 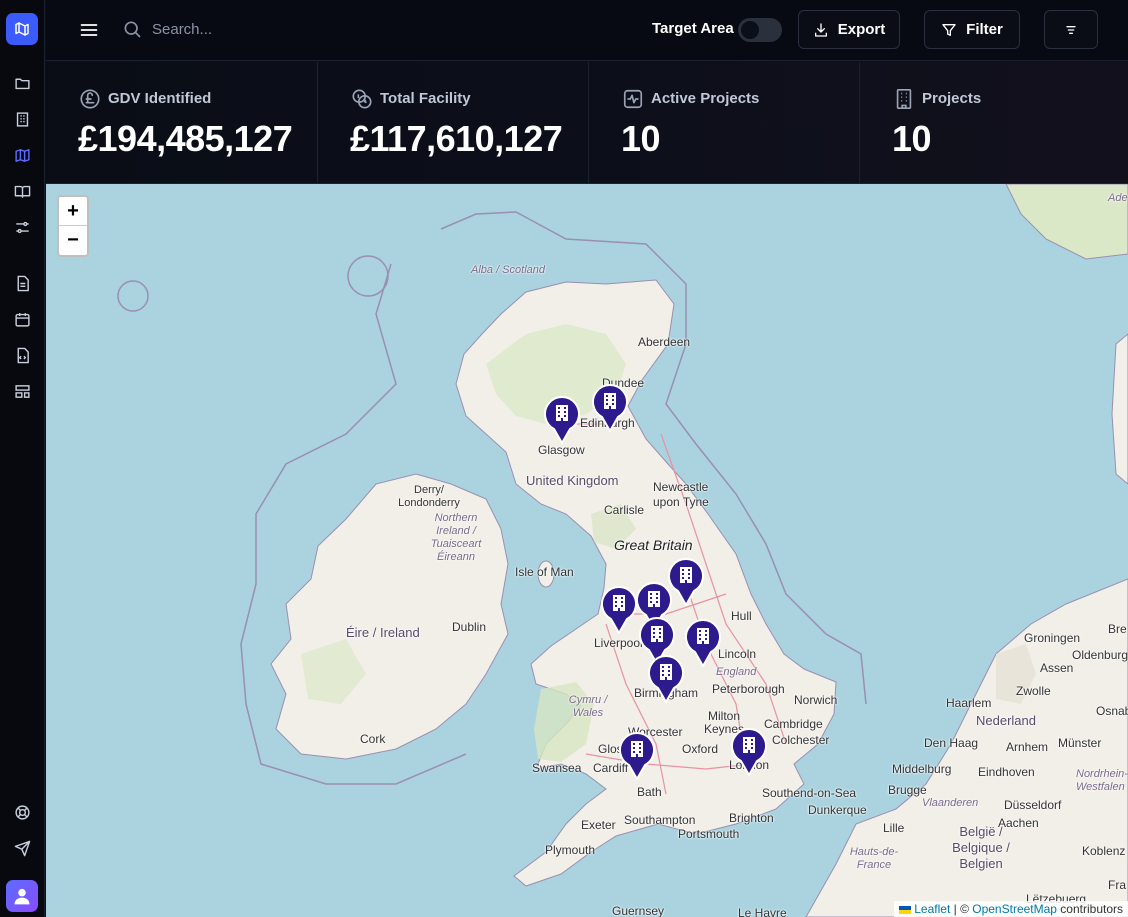 What do you see at coordinates (557, 768) in the screenshot?
I see `map-label: Swansea` at bounding box center [557, 768].